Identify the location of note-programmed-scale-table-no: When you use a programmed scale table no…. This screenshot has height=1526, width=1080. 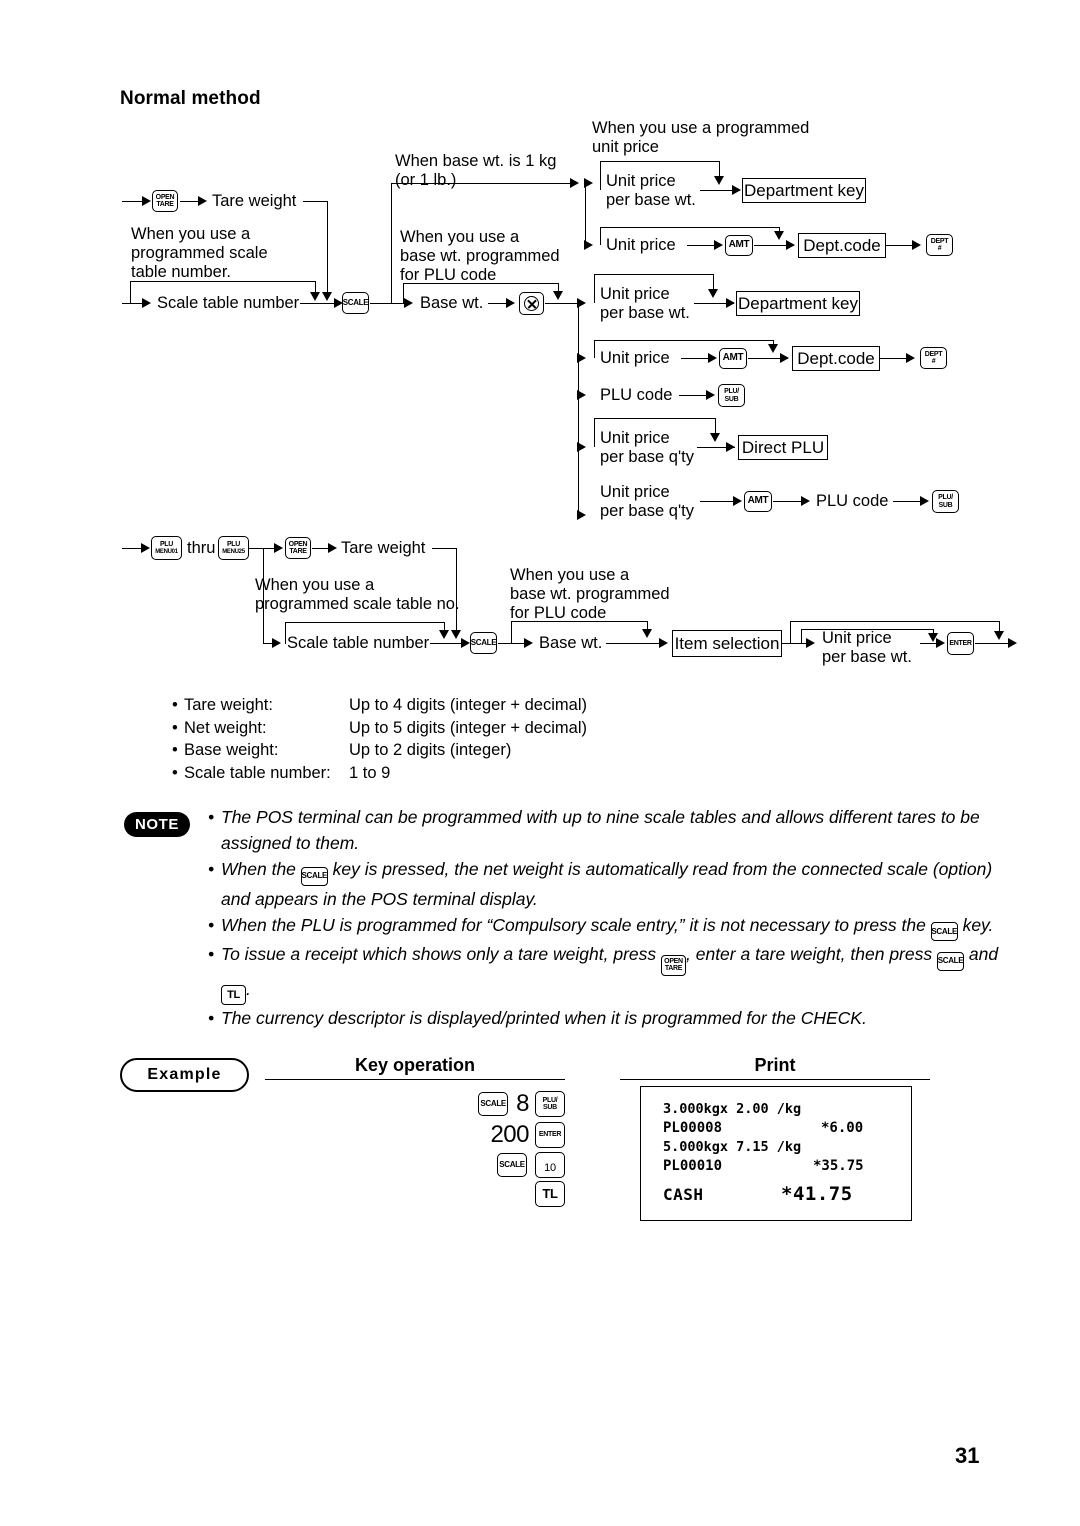
(357, 594).